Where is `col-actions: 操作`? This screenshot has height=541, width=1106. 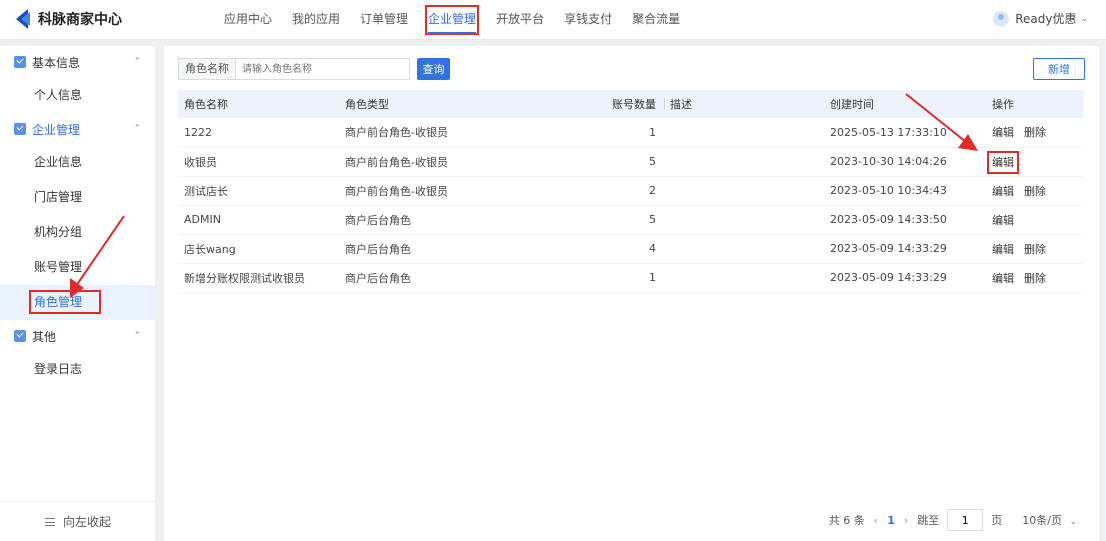
col-actions: 操作 is located at coordinates (1035, 104).